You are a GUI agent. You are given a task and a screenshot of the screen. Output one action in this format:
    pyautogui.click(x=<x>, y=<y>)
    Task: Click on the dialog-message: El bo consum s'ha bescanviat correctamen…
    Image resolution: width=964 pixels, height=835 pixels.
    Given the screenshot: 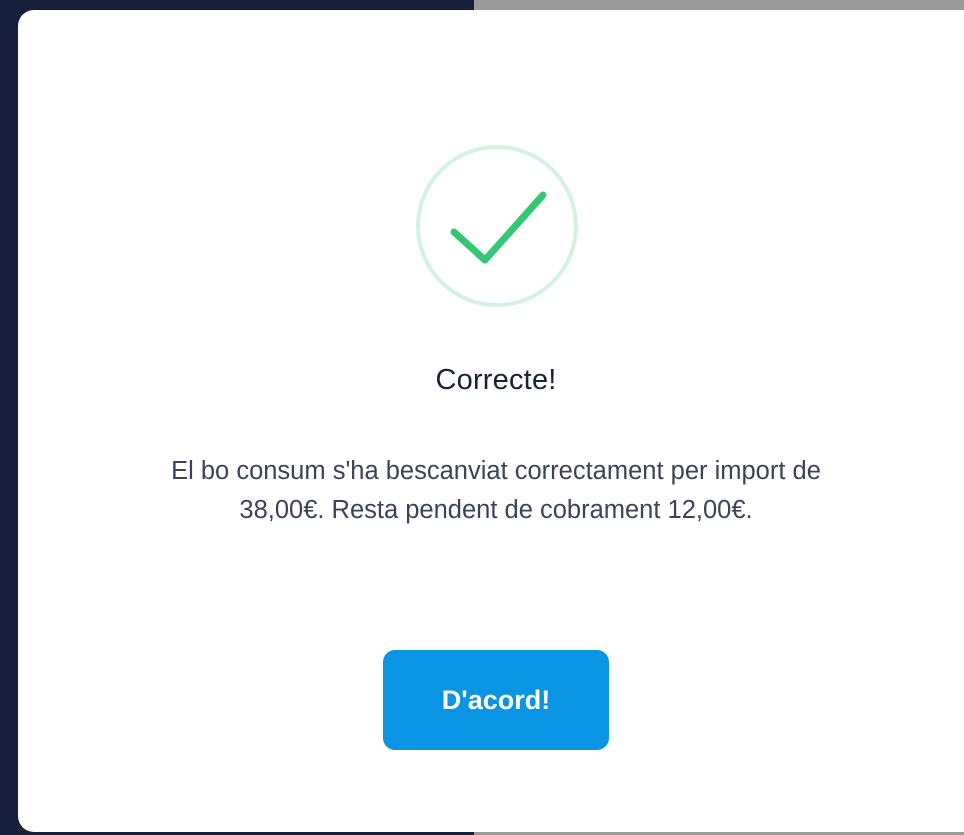 What is the action you would take?
    pyautogui.click(x=496, y=490)
    